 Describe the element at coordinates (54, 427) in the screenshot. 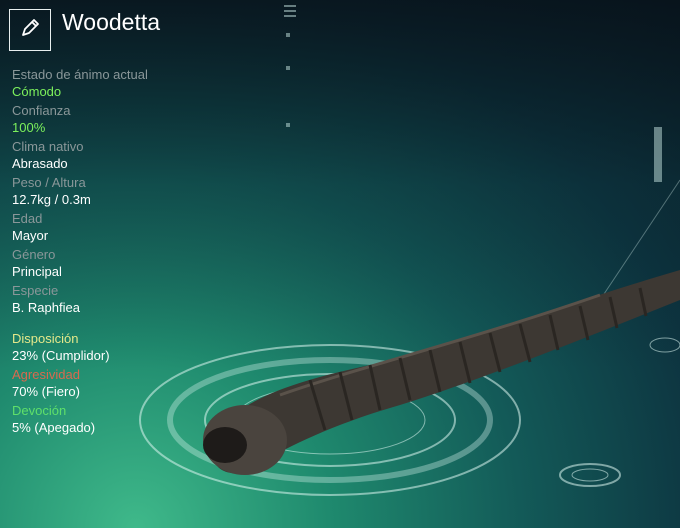

I see `trait-value-devotion: 5% (Apegado)` at that location.